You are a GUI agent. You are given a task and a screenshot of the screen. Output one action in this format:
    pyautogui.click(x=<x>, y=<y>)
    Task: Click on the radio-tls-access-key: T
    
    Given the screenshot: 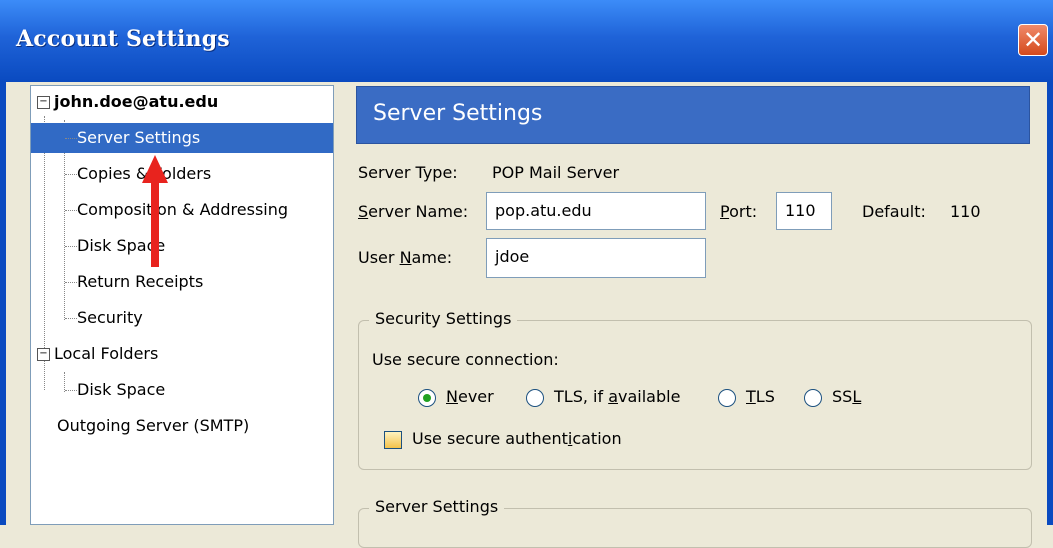 What is the action you would take?
    pyautogui.click(x=751, y=396)
    